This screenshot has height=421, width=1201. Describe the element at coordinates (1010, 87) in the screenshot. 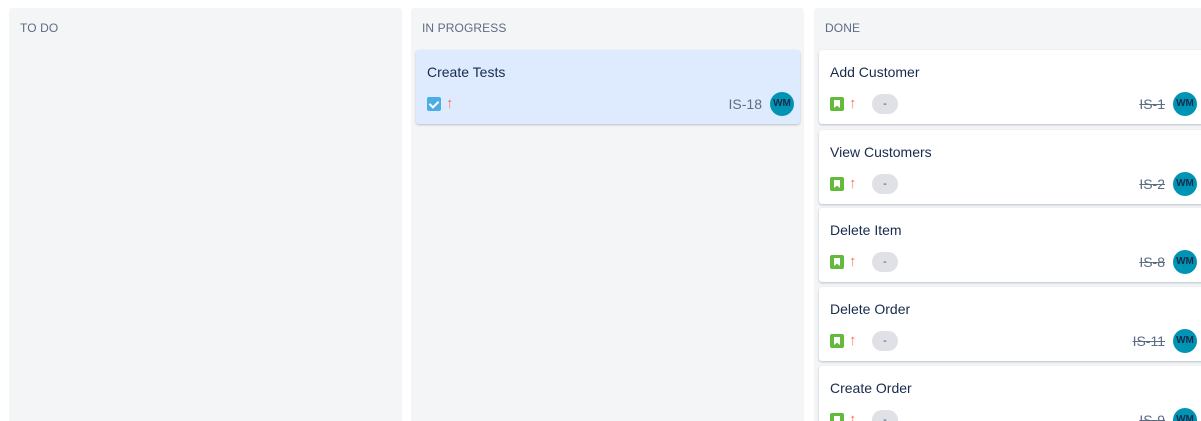

I see `issue-card: Add Customer ↑ - IS-1 WM` at that location.